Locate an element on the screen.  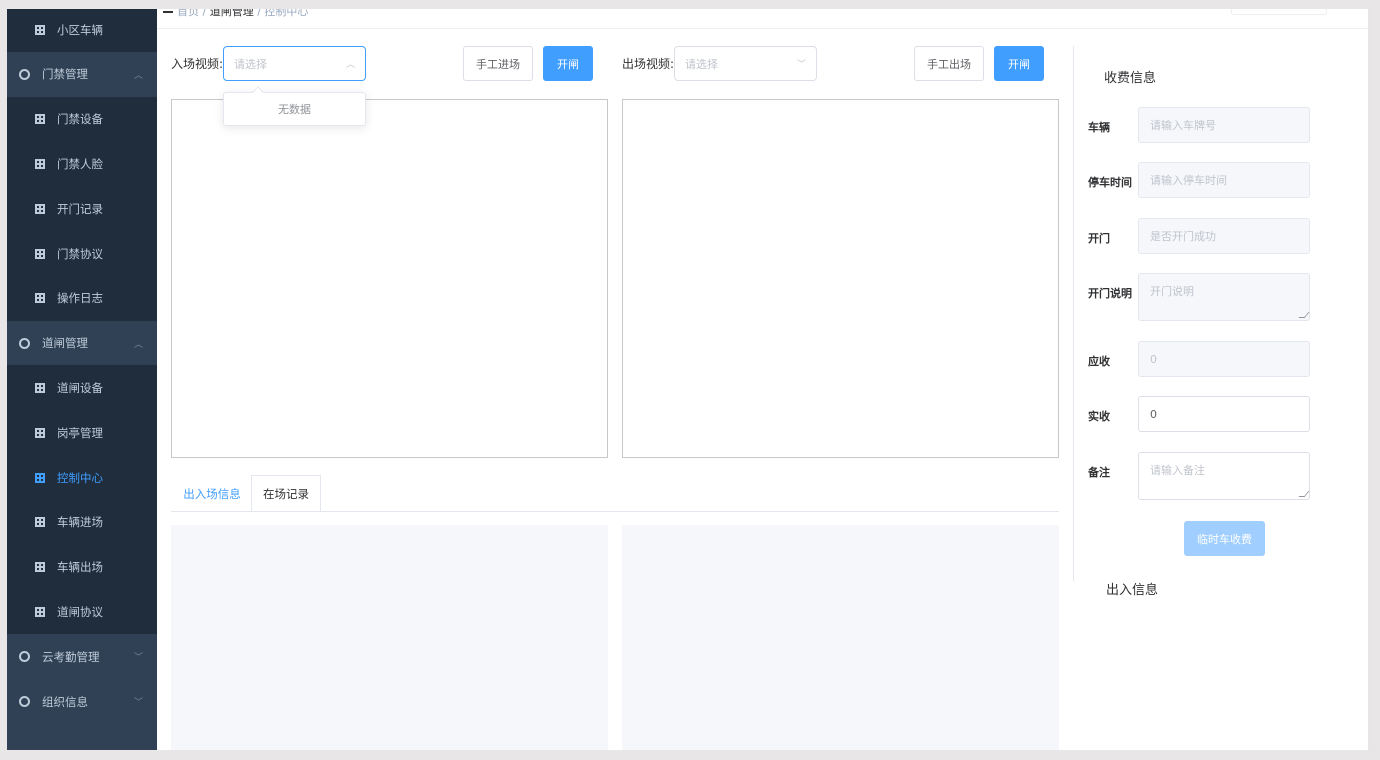
sidebar-item: 车辆进场 is located at coordinates (82, 522).